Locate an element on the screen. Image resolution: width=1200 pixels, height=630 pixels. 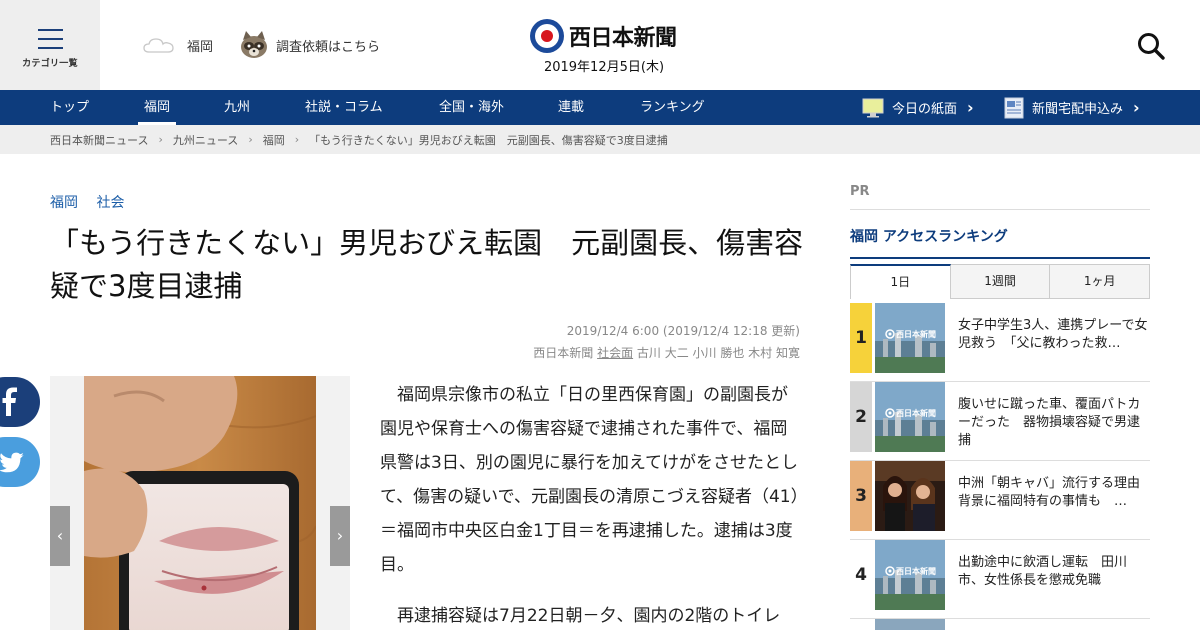
rank-badge: 2 is located at coordinates (861, 417).